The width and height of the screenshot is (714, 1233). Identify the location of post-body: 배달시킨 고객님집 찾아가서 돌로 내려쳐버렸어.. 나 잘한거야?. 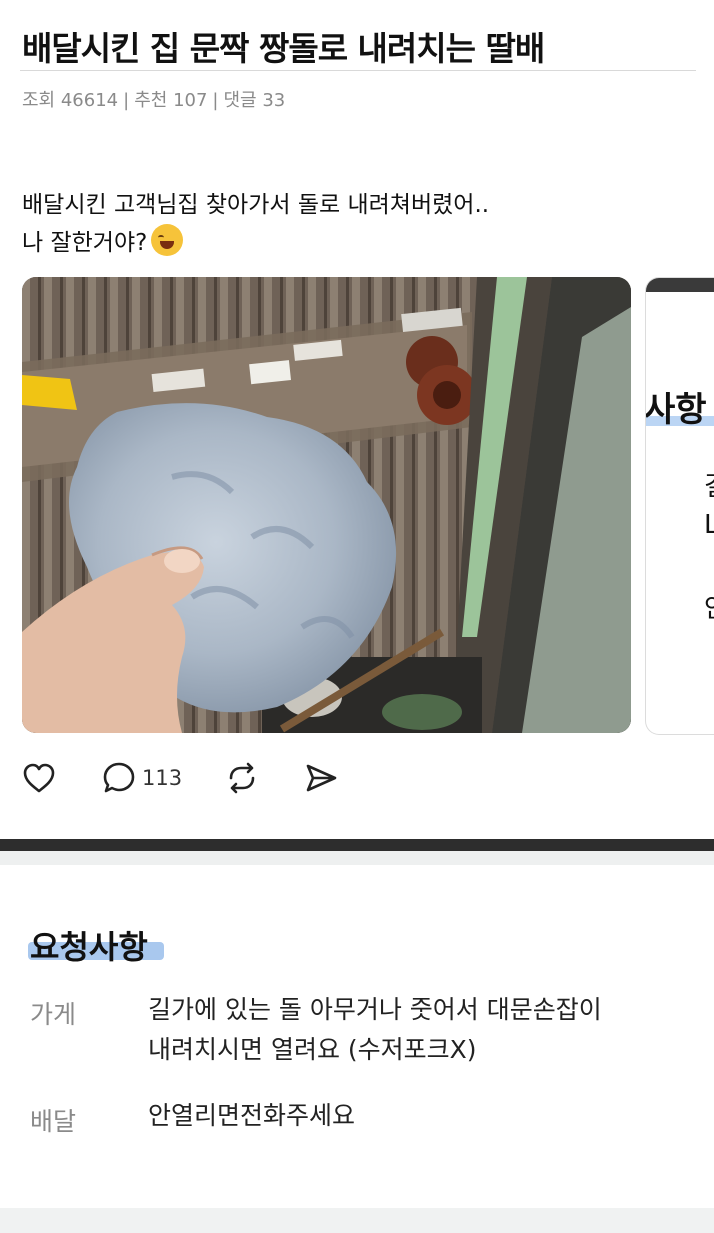
(255, 224).